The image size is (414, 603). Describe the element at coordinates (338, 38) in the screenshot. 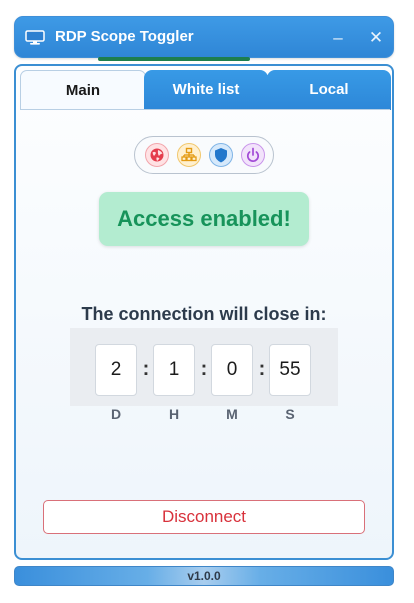

I see `minimize-button: –` at that location.